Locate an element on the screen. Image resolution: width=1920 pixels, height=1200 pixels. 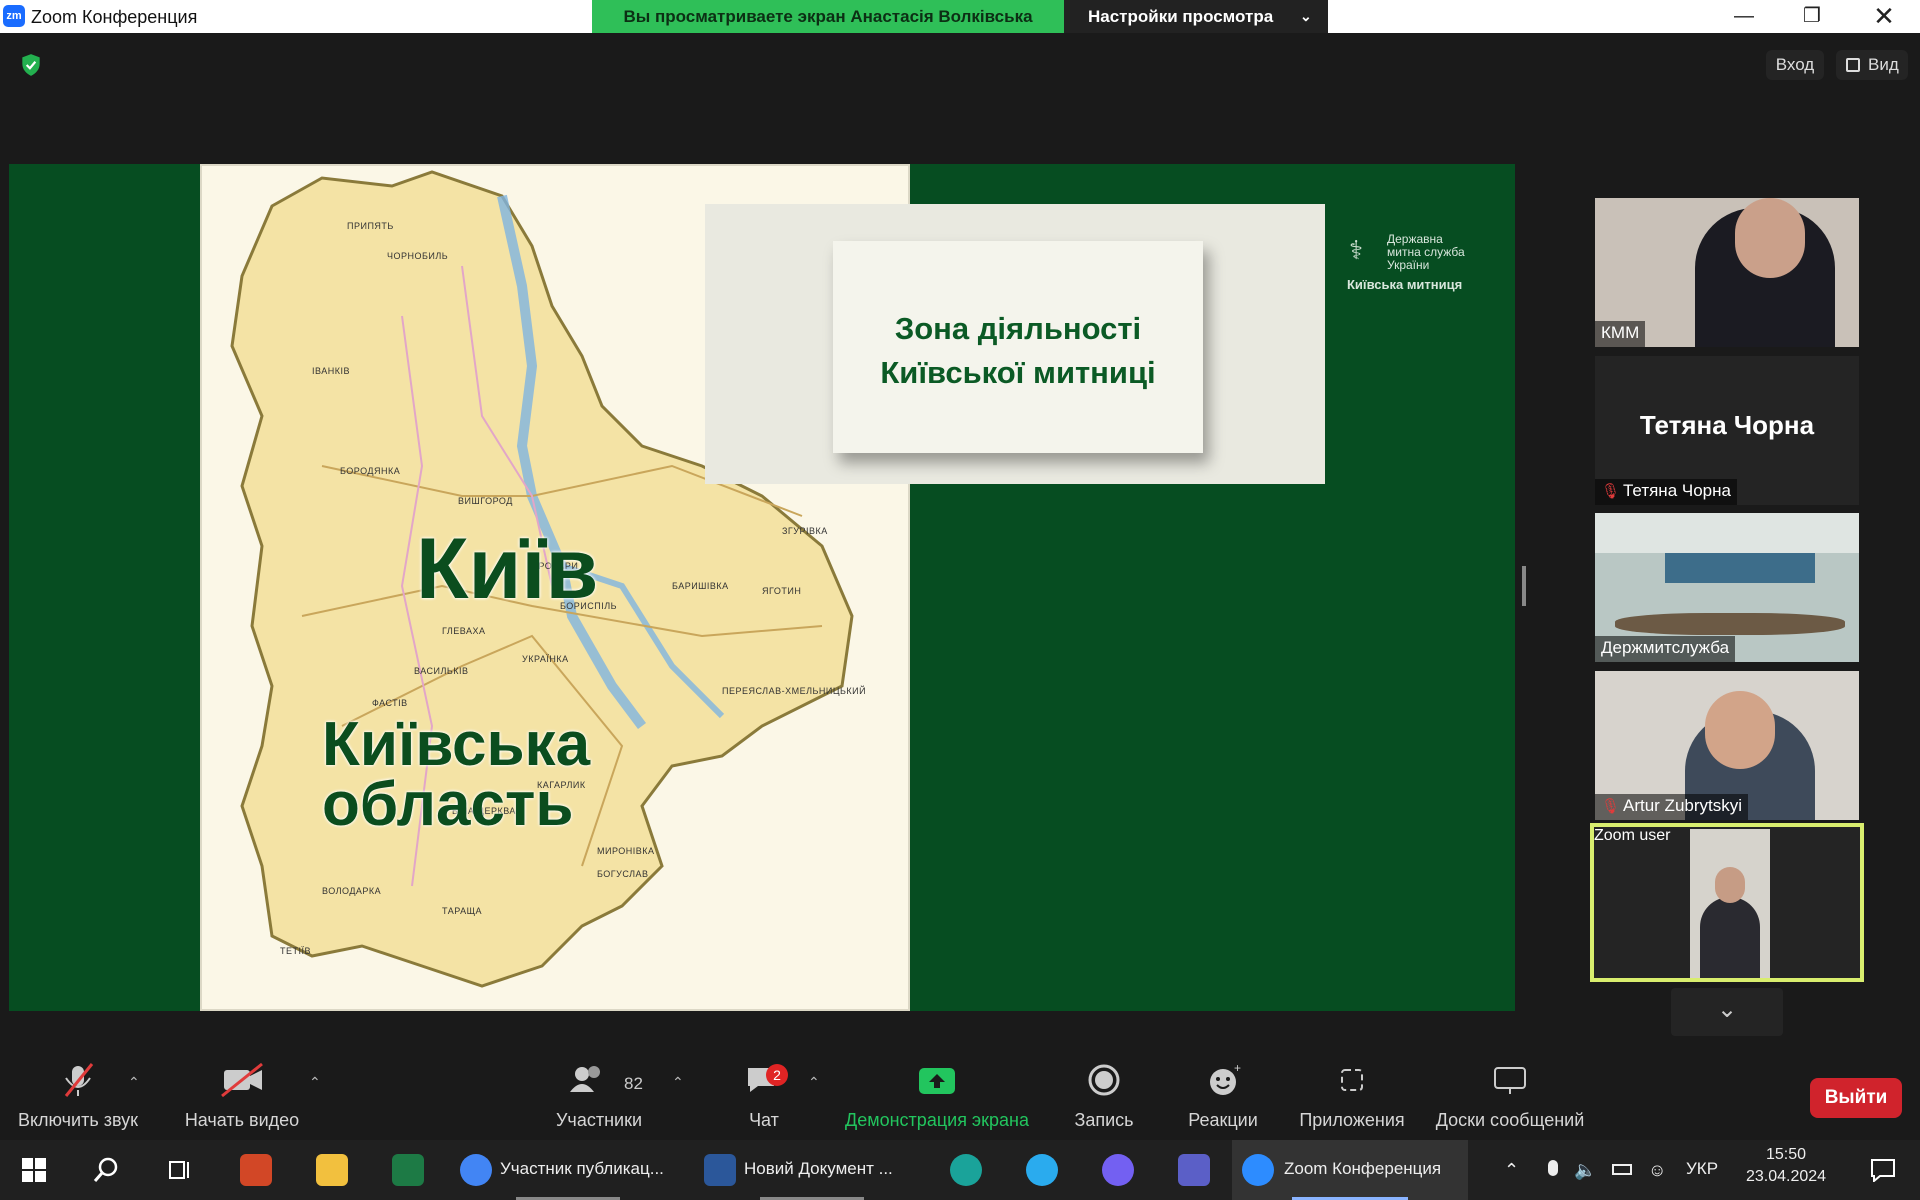
windows-logo-icon is located at coordinates (34, 1170).